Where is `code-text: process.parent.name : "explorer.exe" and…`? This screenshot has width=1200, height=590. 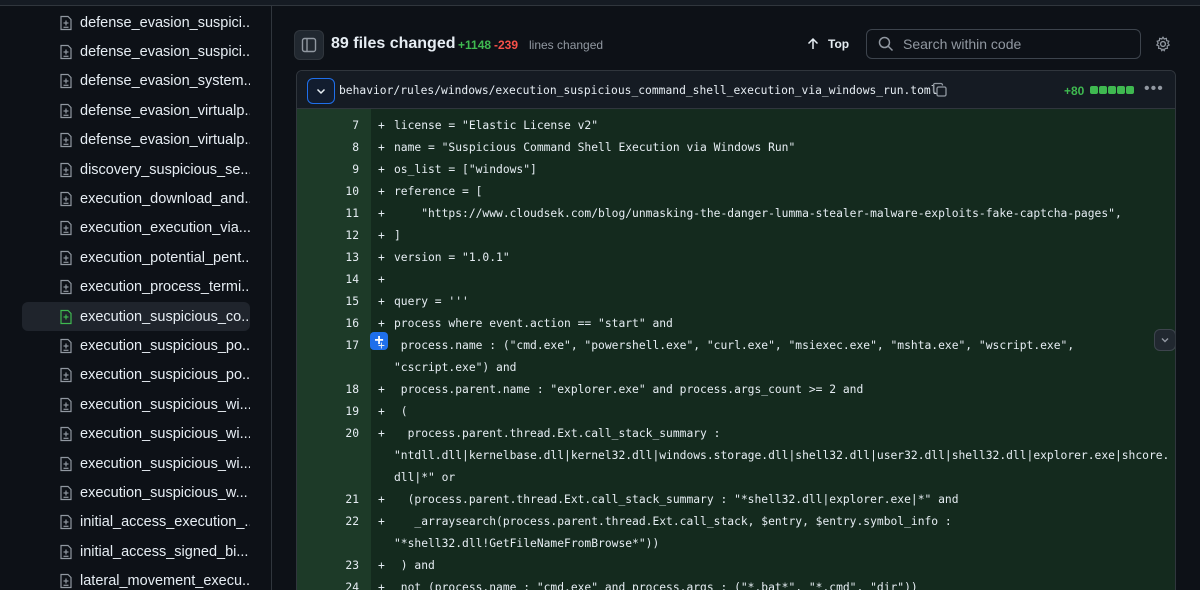 code-text: process.parent.name : "explorer.exe" and… is located at coordinates (629, 389).